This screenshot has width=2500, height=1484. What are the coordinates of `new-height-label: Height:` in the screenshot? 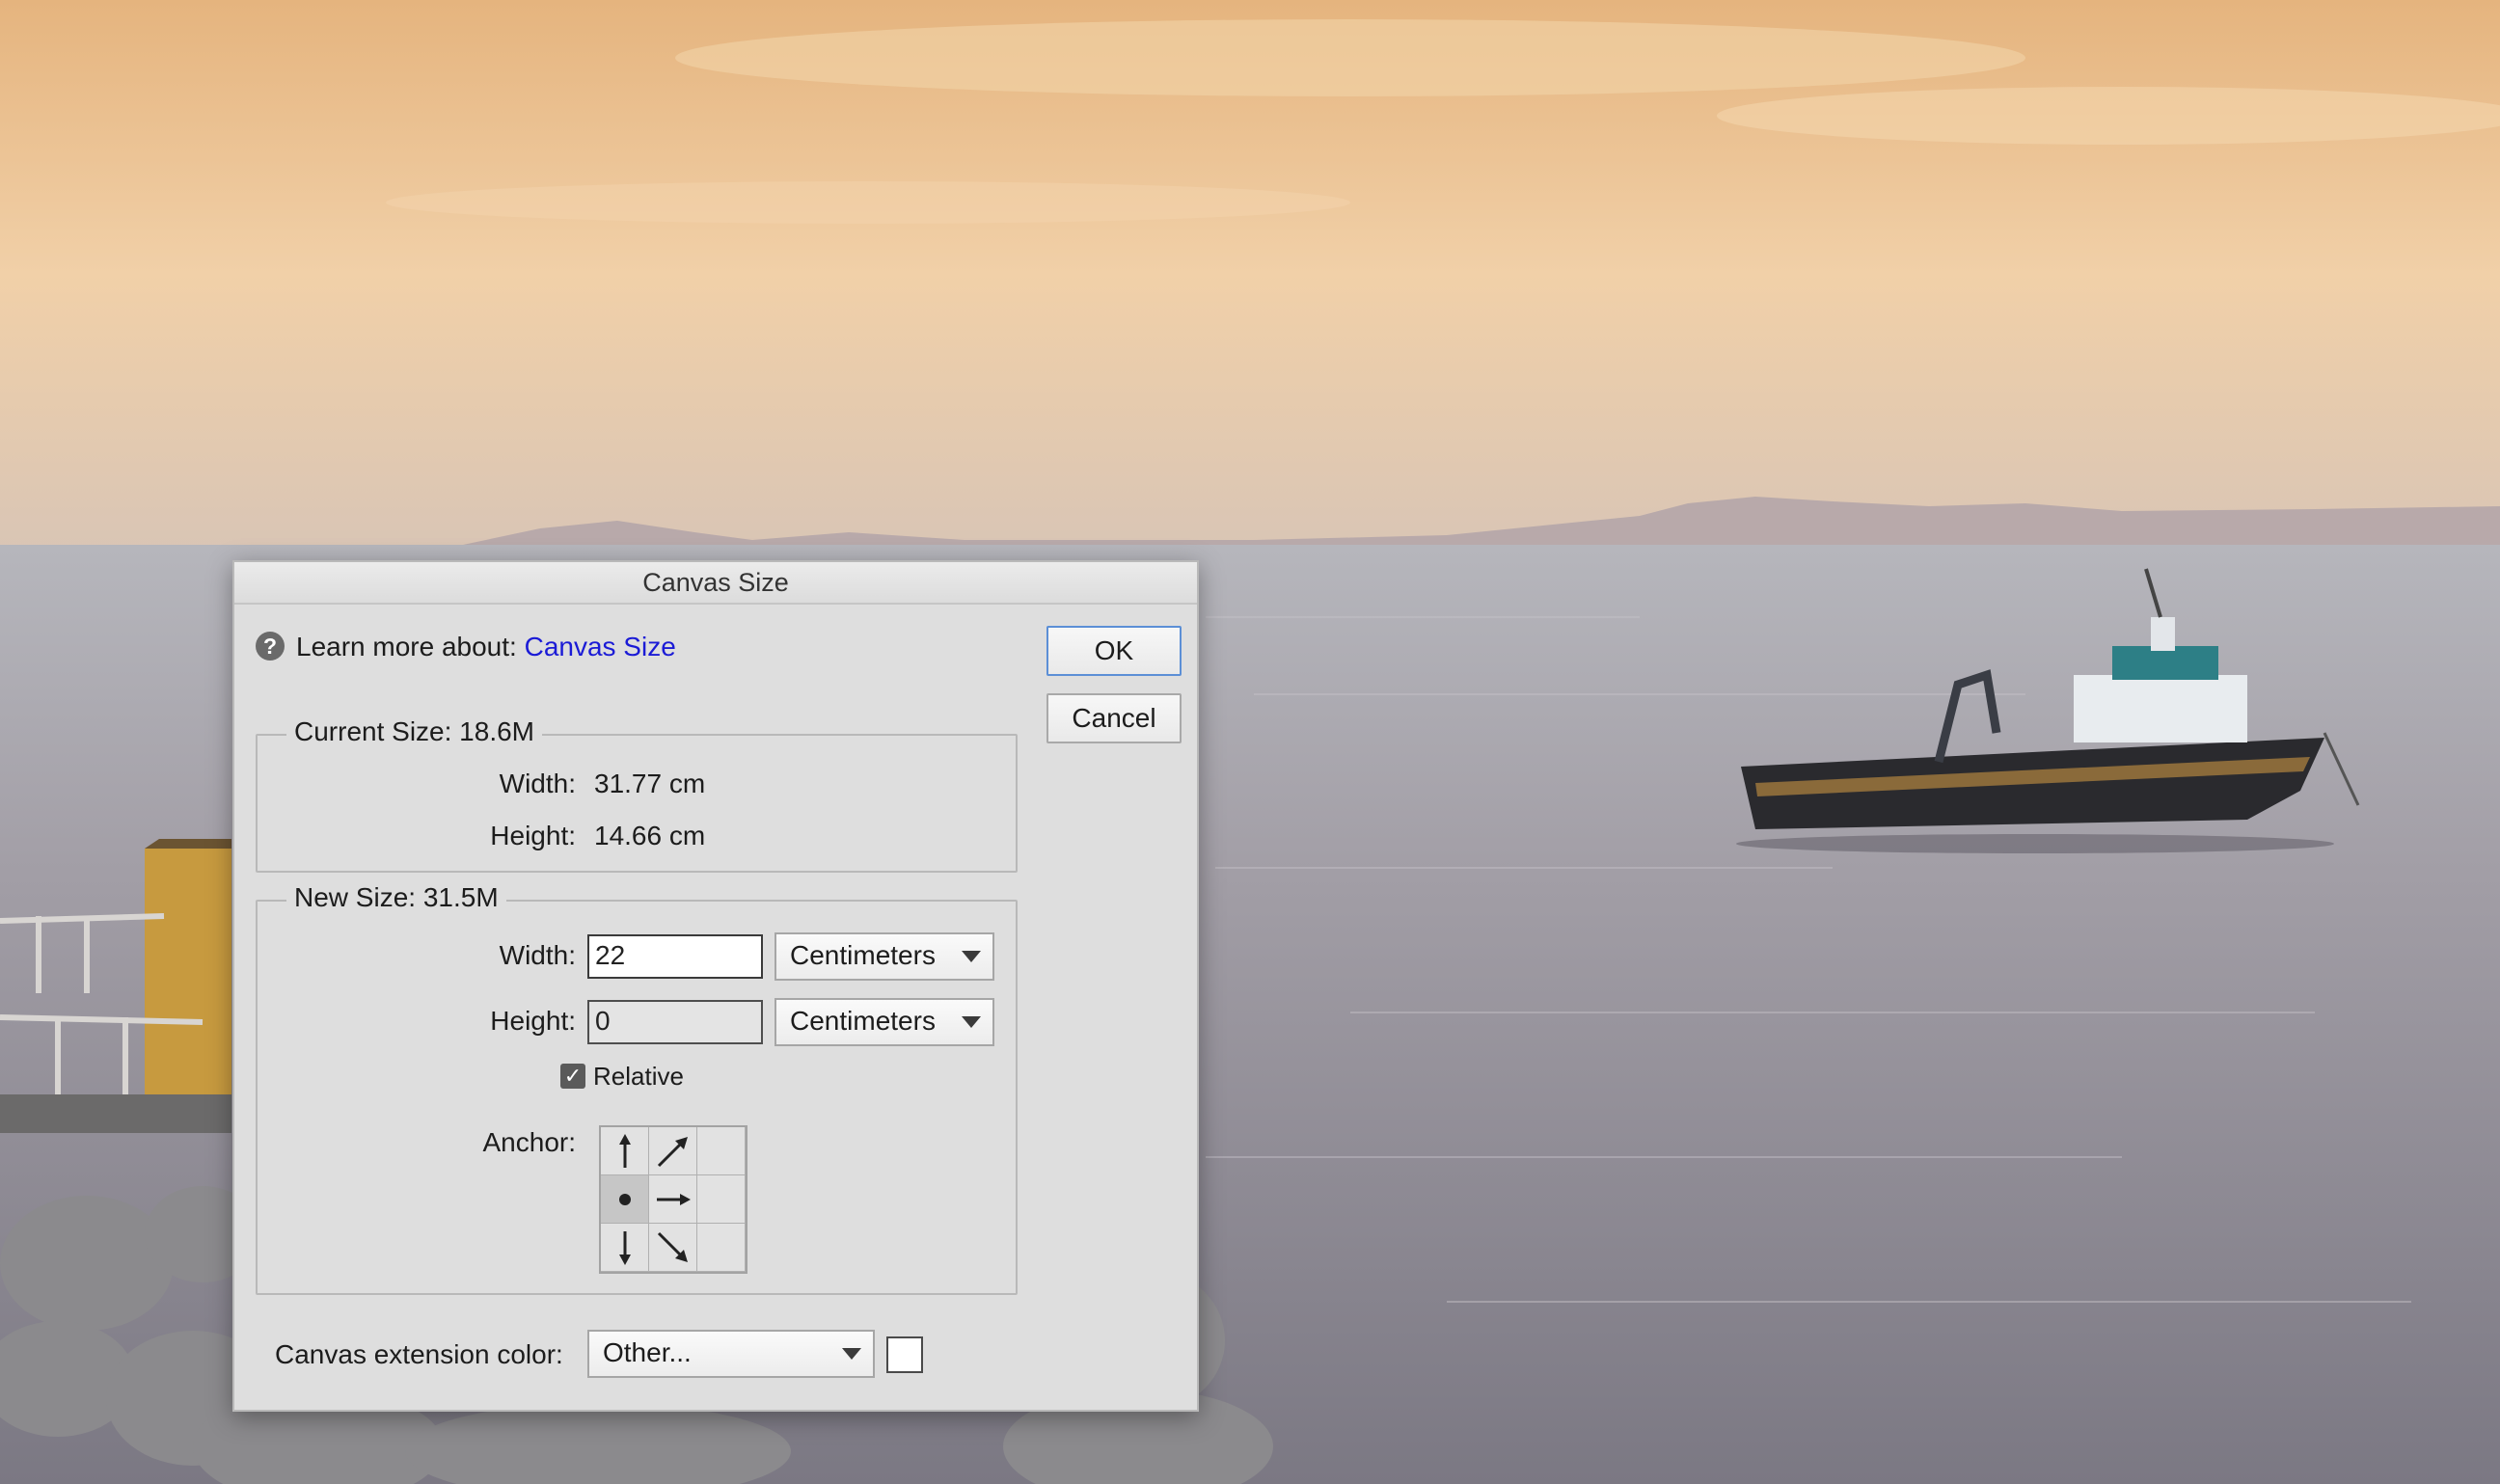 It's located at (533, 1021).